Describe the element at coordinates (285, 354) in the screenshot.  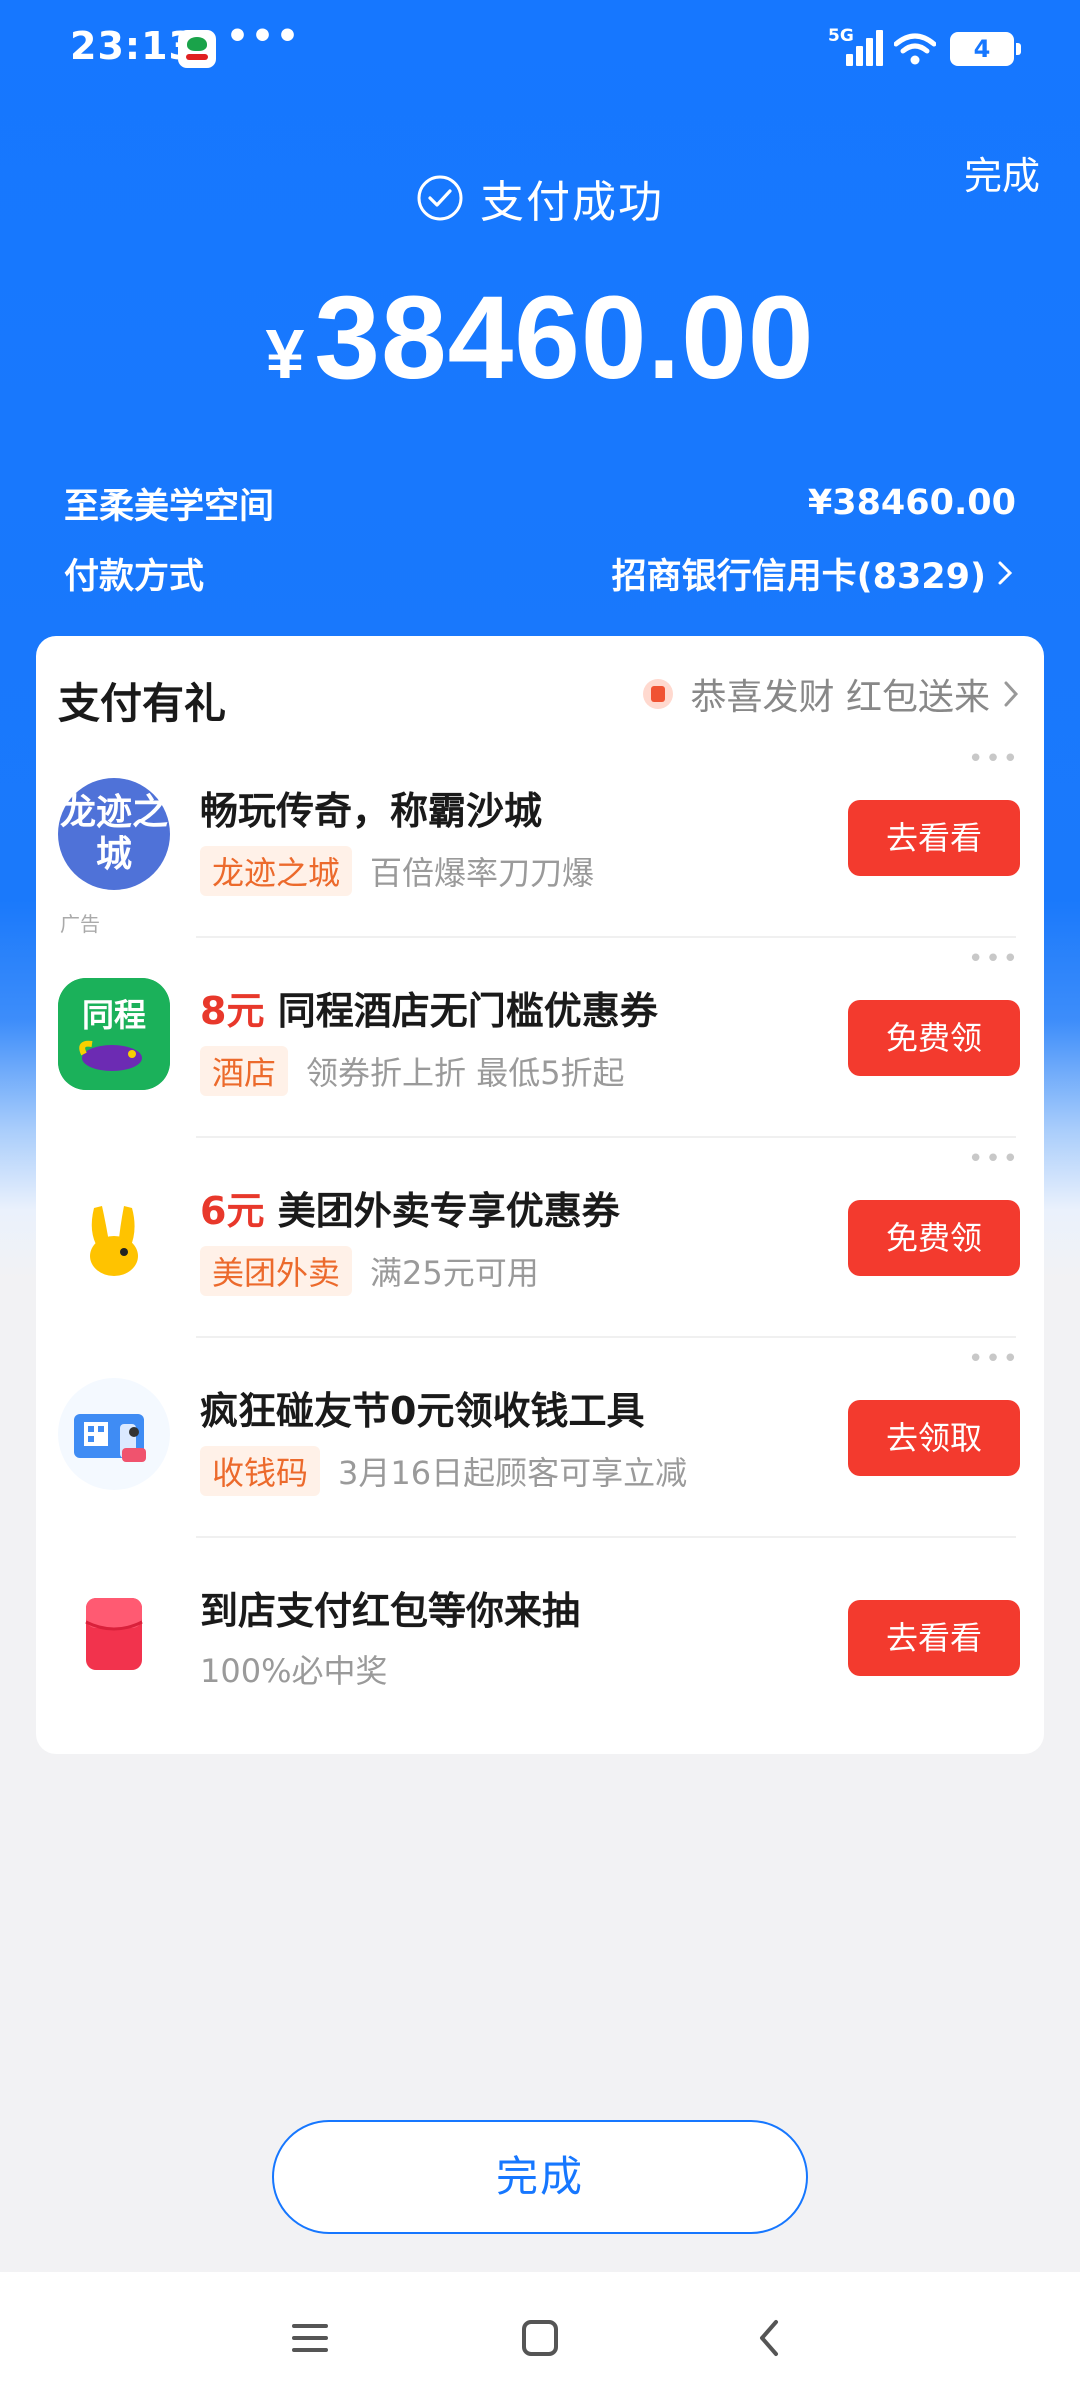
I see `currency-symbol: ¥` at that location.